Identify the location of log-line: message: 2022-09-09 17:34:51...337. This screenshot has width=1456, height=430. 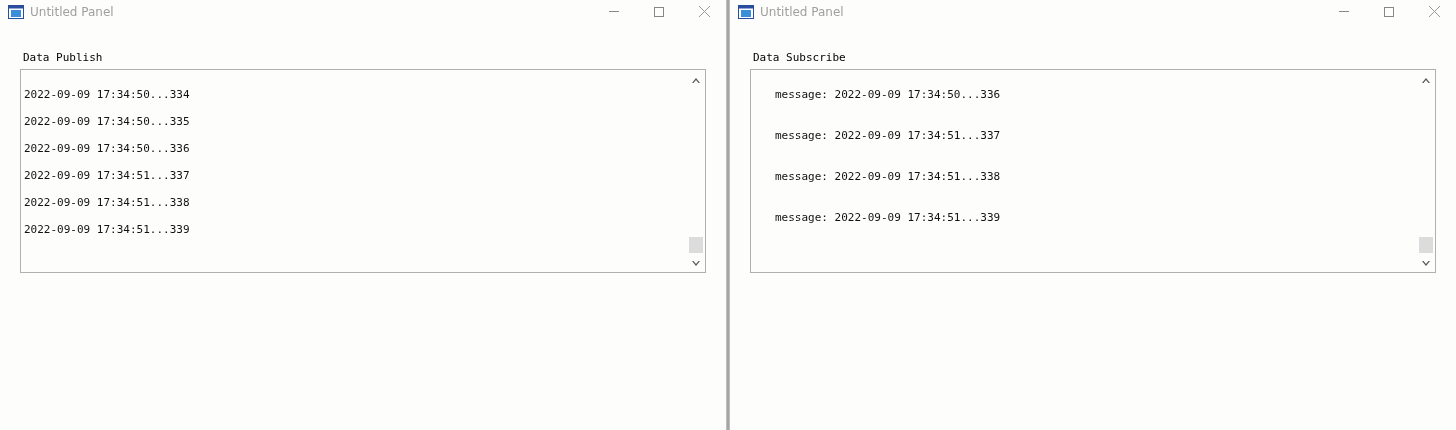
(888, 135).